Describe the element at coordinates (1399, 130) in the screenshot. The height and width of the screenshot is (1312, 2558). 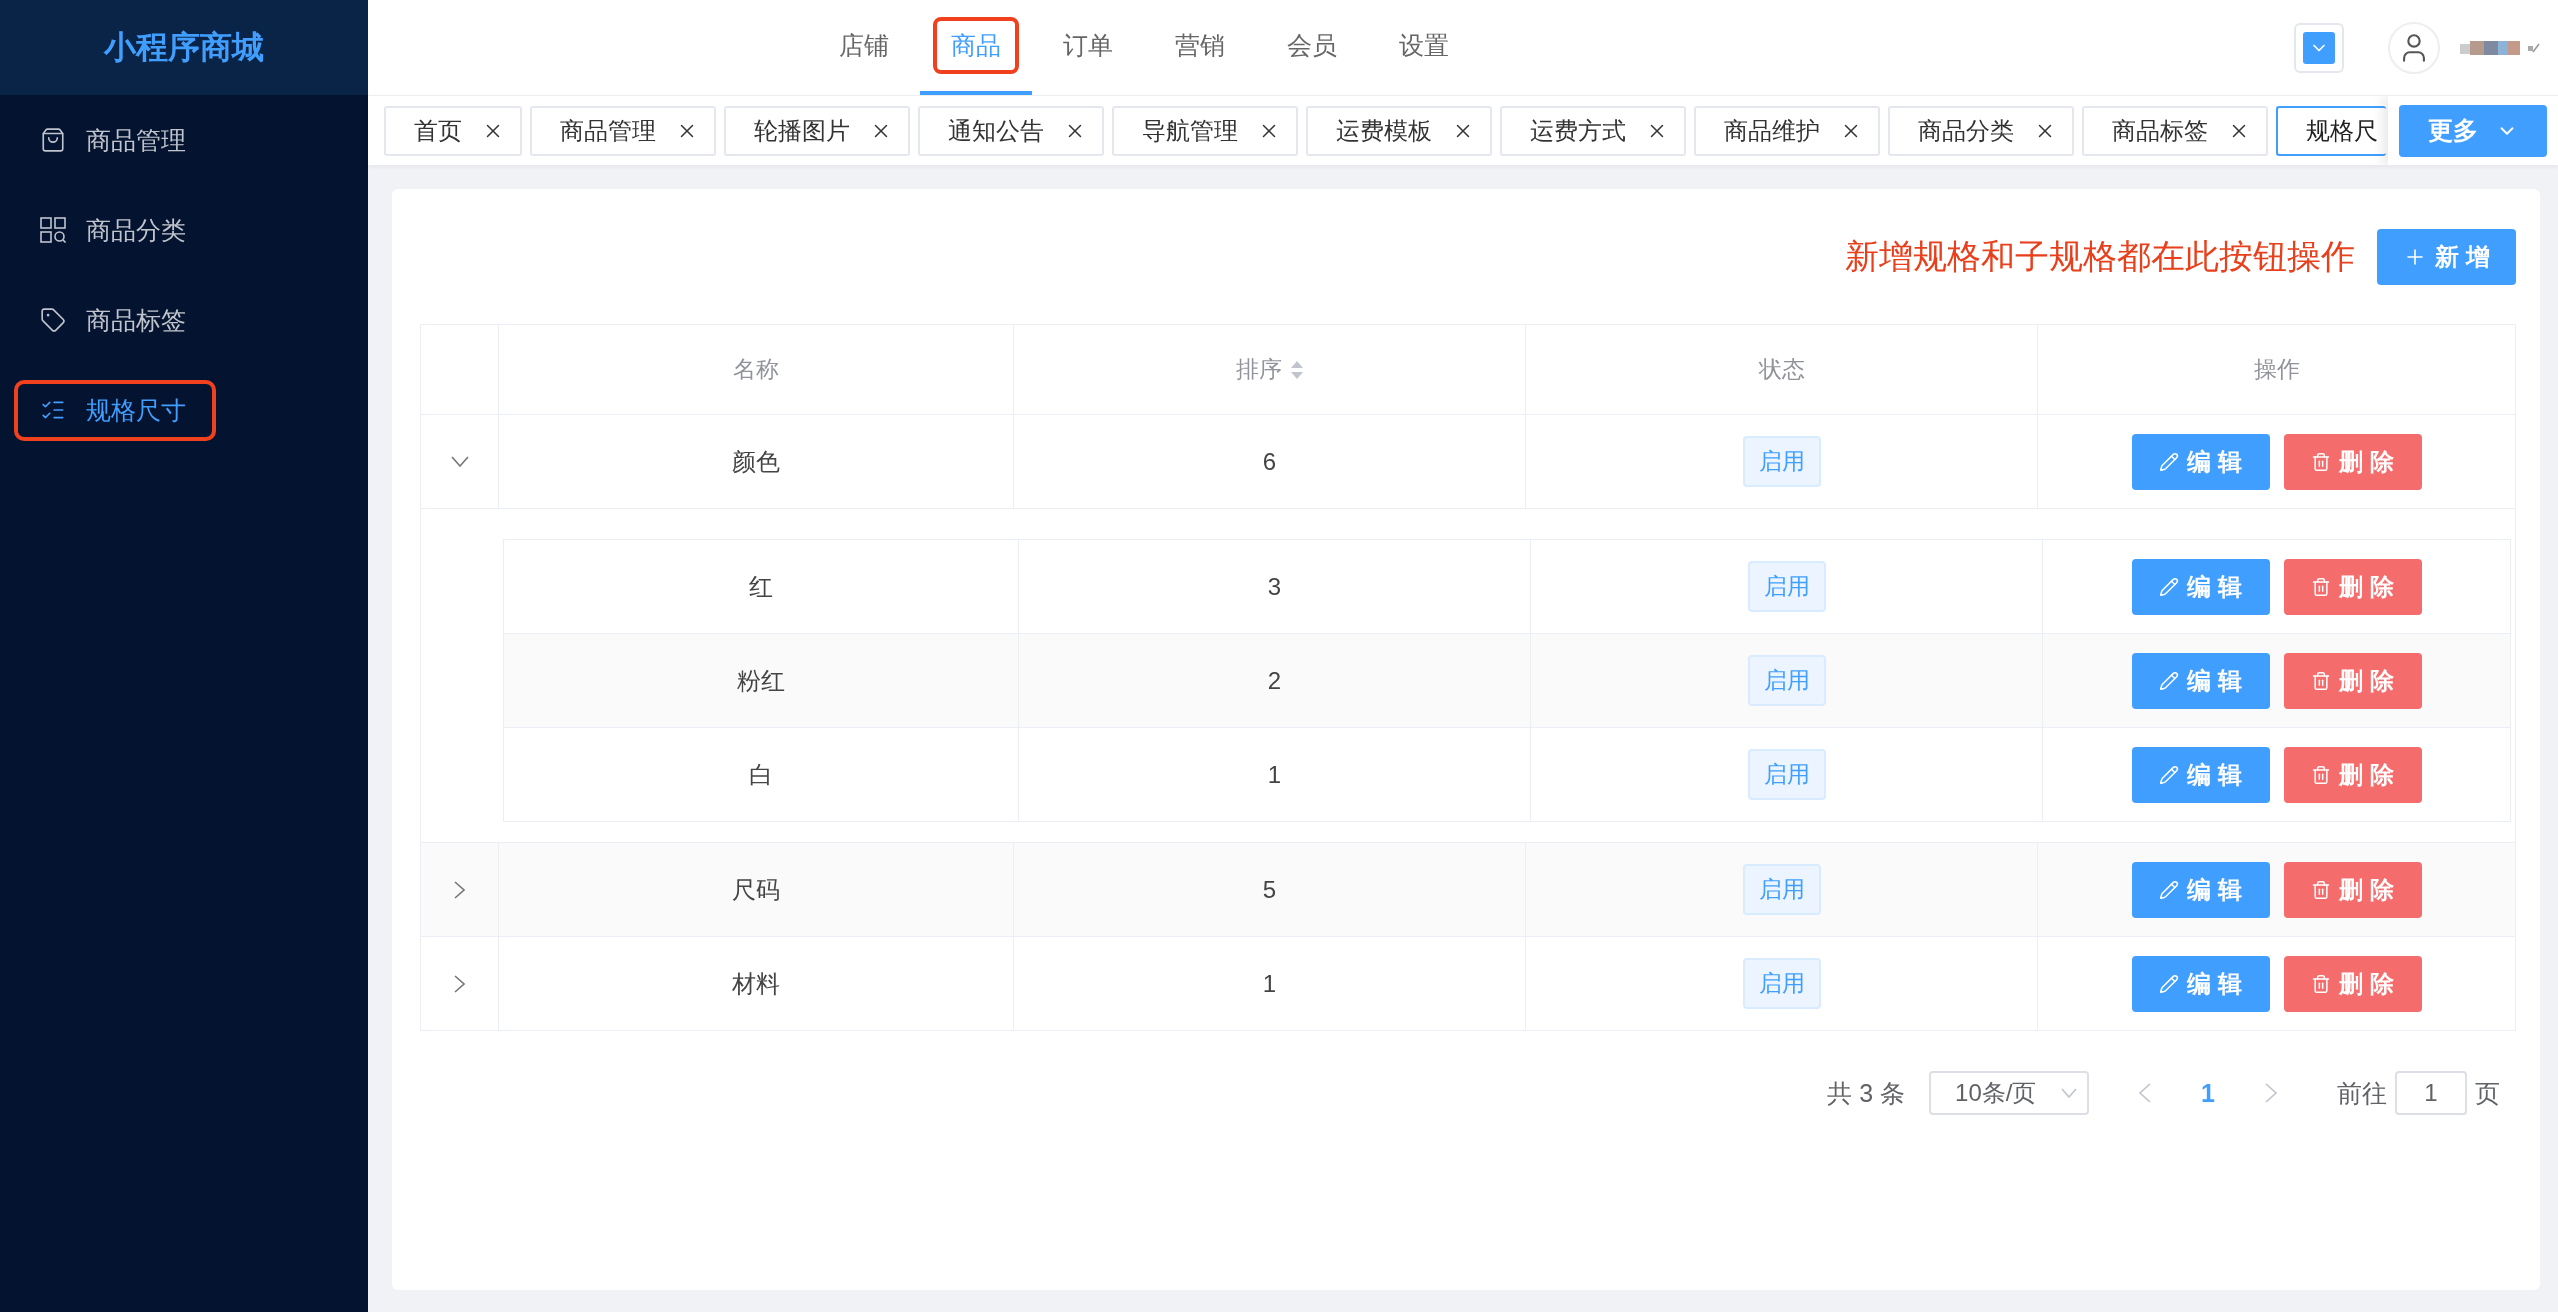
I see `page-tab: 运费模板` at that location.